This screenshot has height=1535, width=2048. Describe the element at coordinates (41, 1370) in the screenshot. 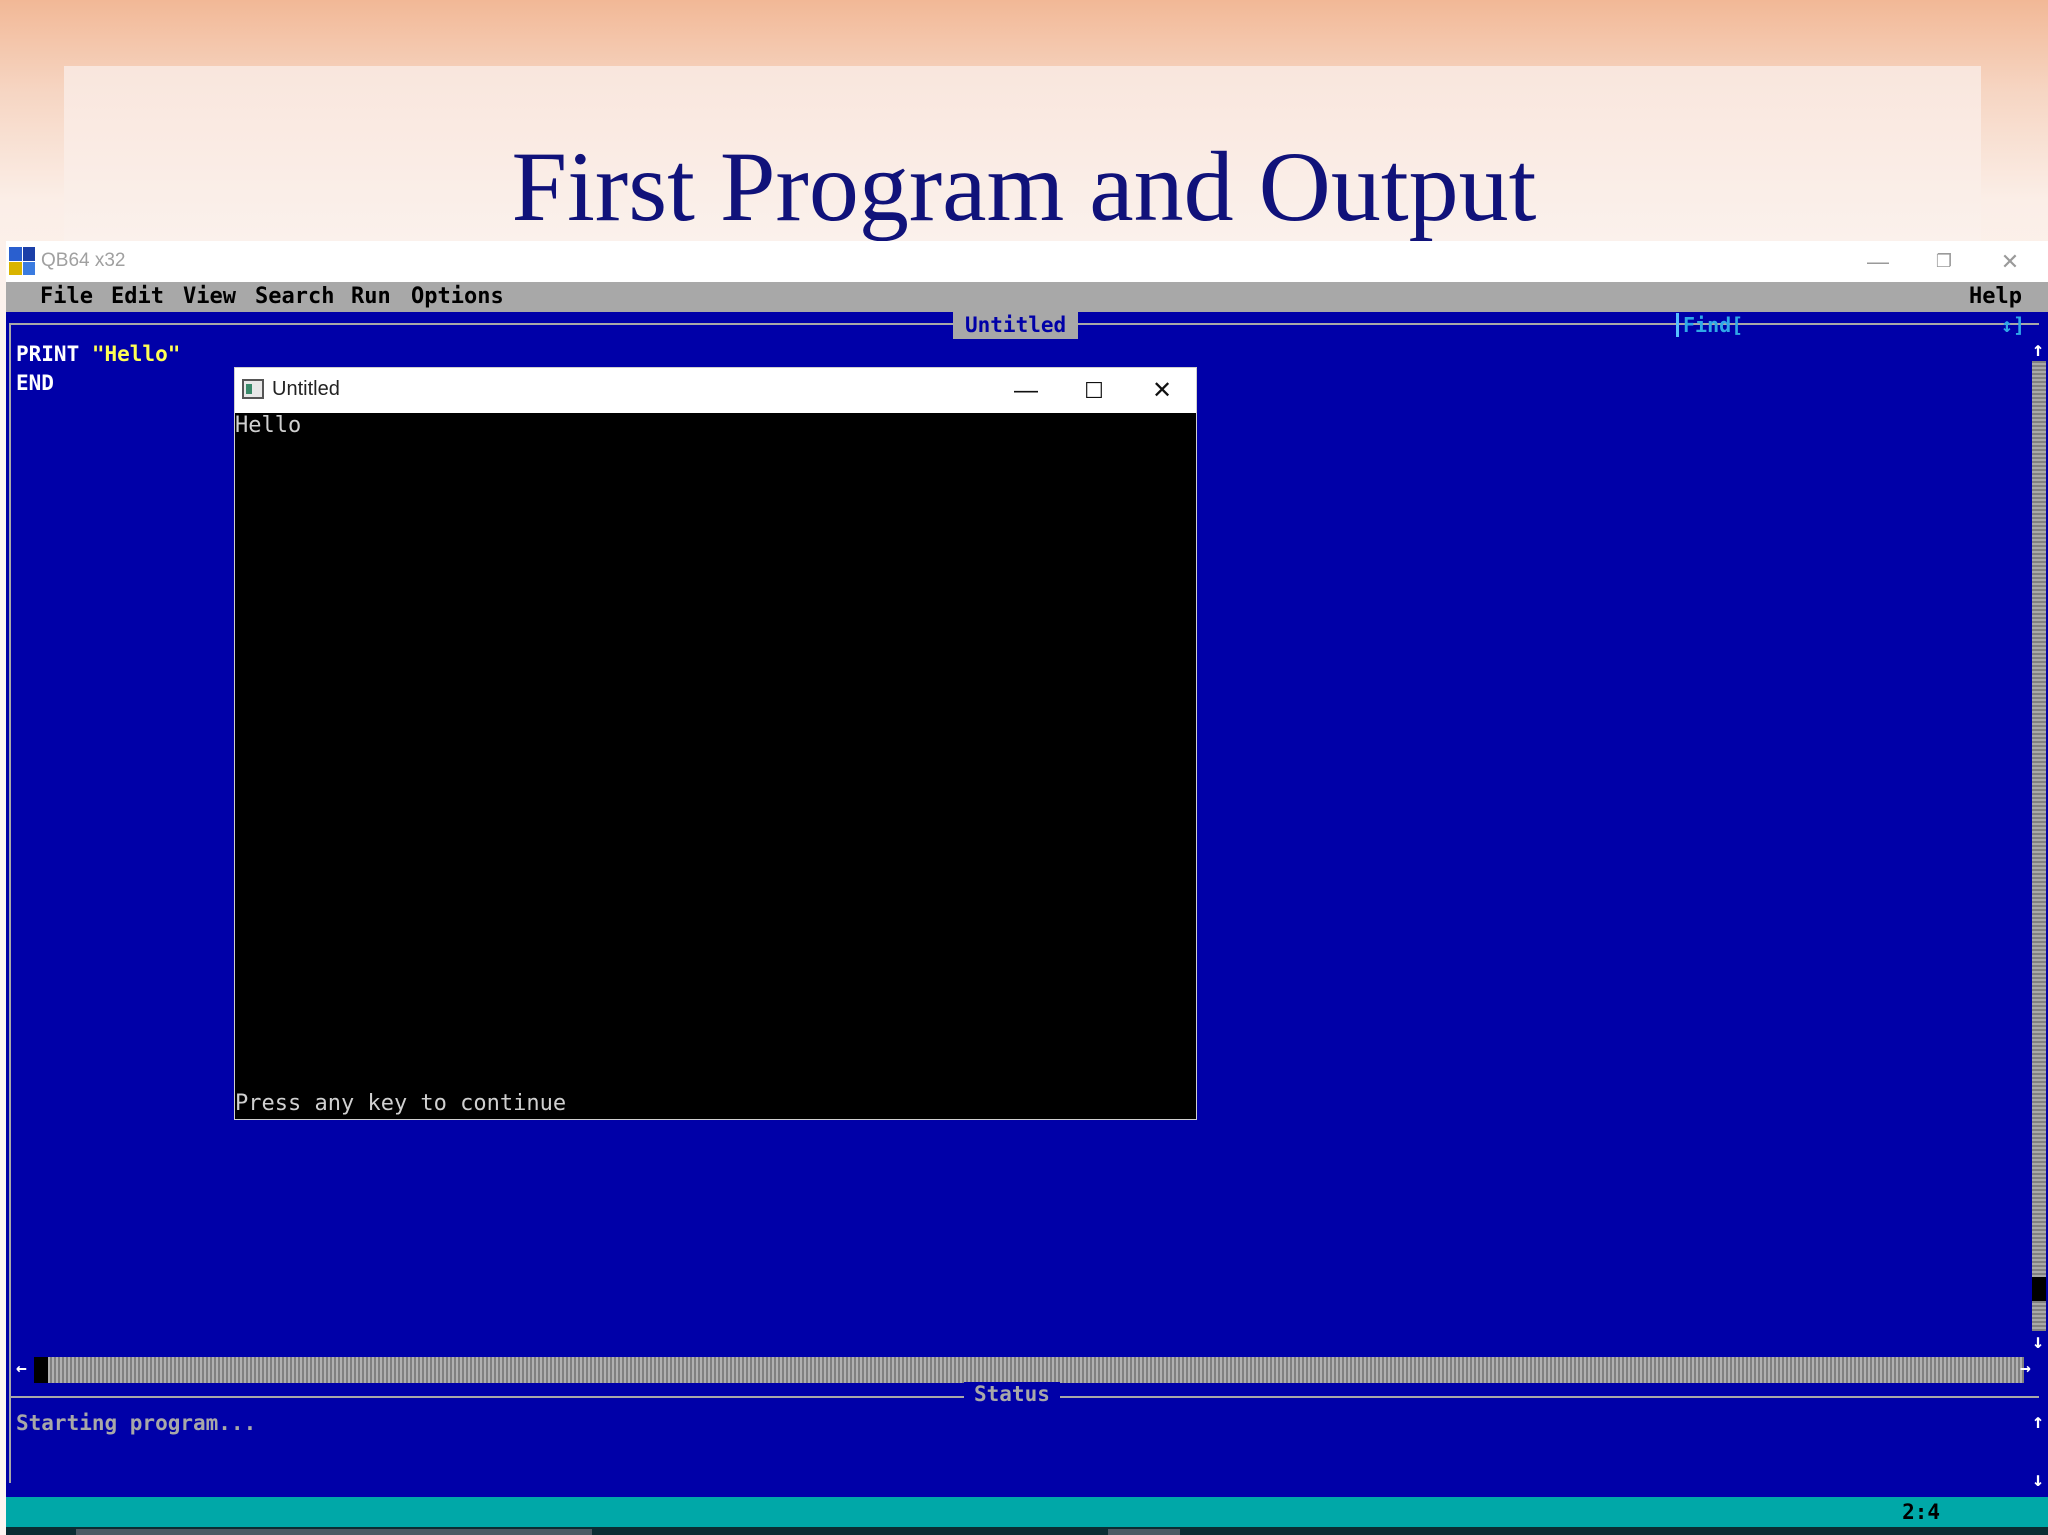

I see `horizontal-scroll-thumb` at that location.